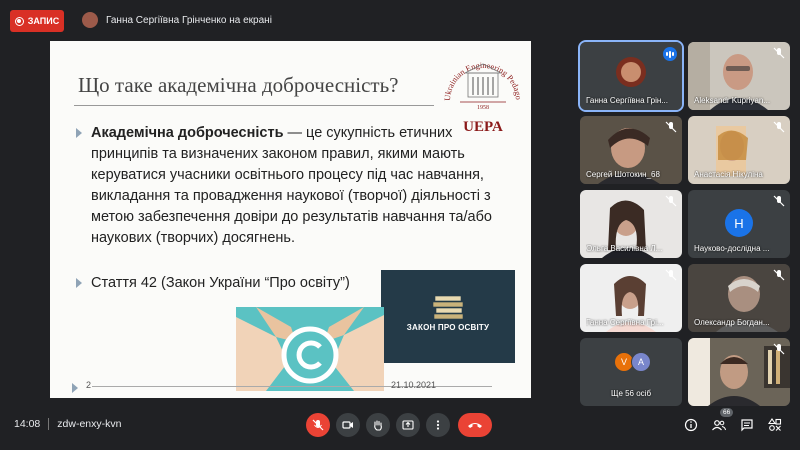 This screenshot has height=450, width=800. I want to click on meeting-details-button, so click(691, 425).